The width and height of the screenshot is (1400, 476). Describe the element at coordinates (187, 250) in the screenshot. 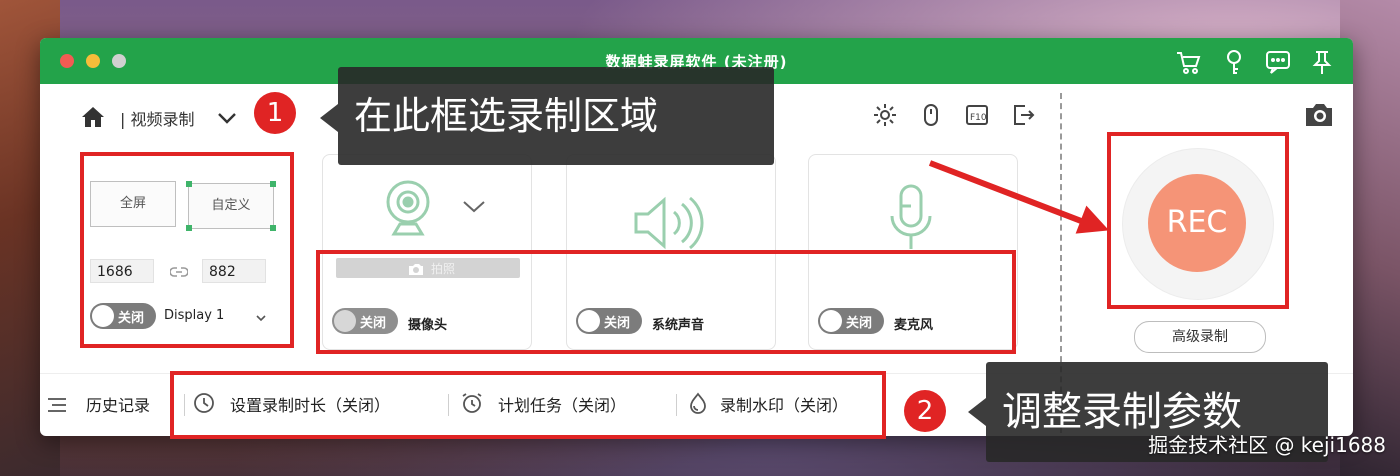

I see `annotation-region-box` at that location.